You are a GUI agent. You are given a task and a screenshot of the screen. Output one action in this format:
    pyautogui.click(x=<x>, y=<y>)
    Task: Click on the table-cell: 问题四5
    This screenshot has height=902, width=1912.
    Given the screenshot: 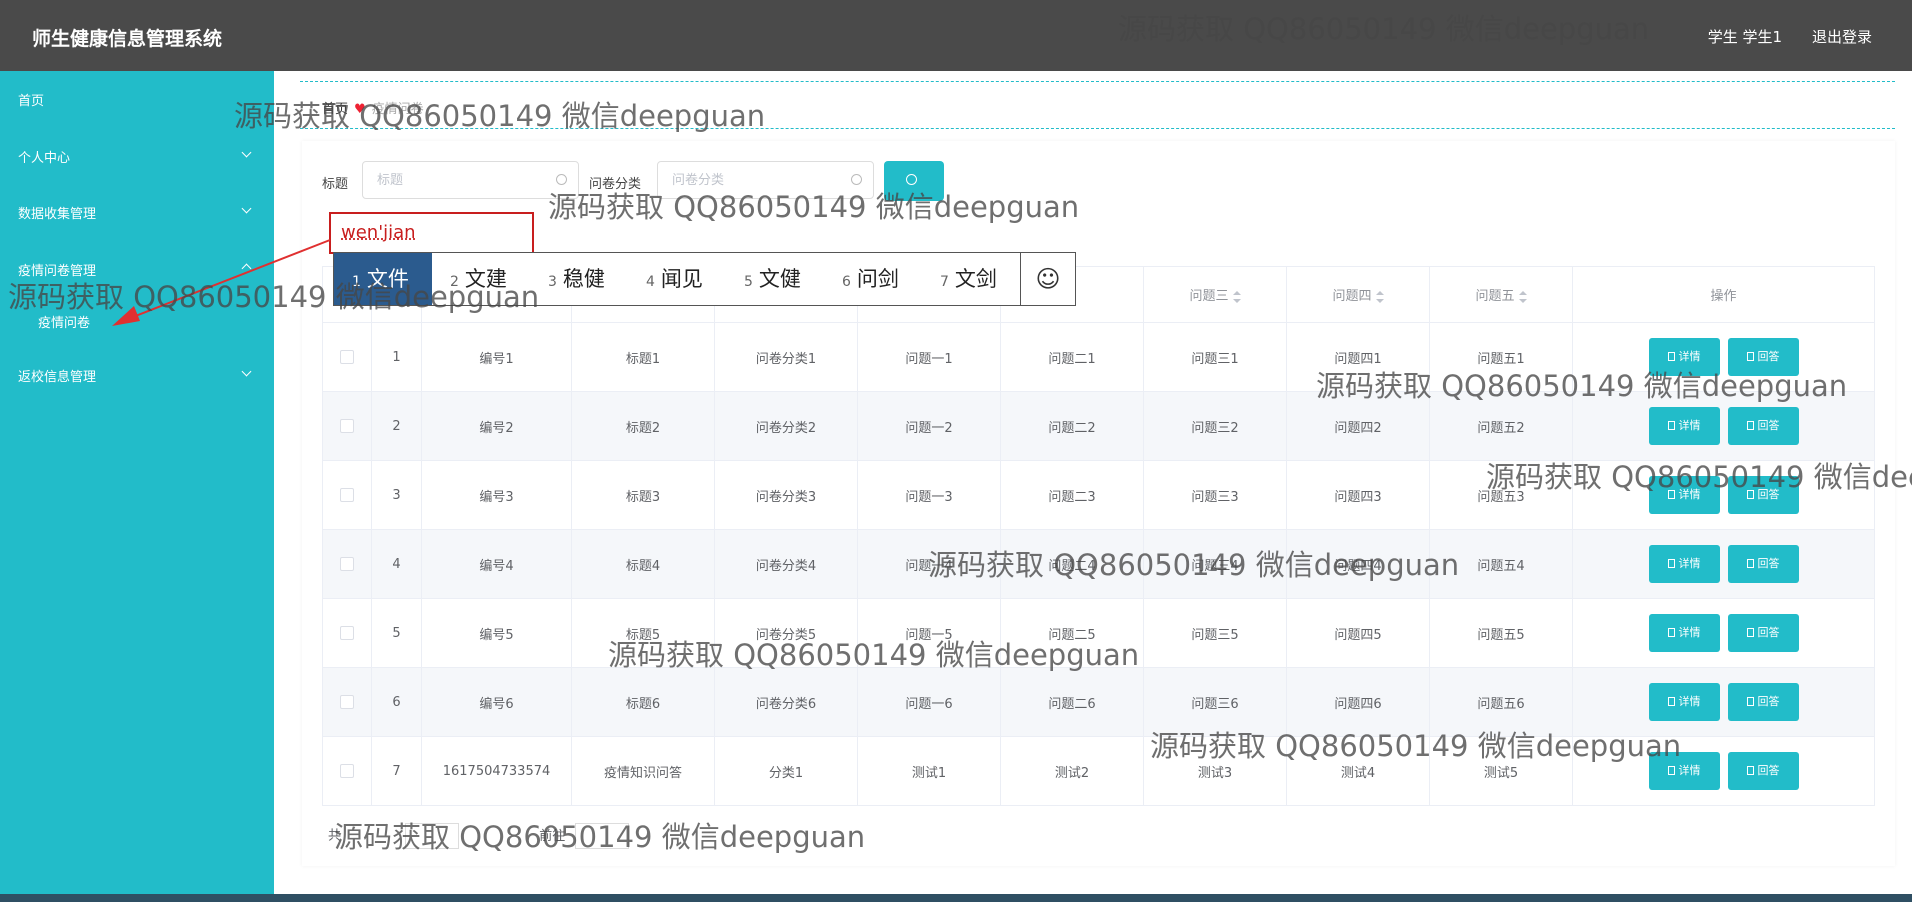 What is the action you would take?
    pyautogui.click(x=1358, y=633)
    